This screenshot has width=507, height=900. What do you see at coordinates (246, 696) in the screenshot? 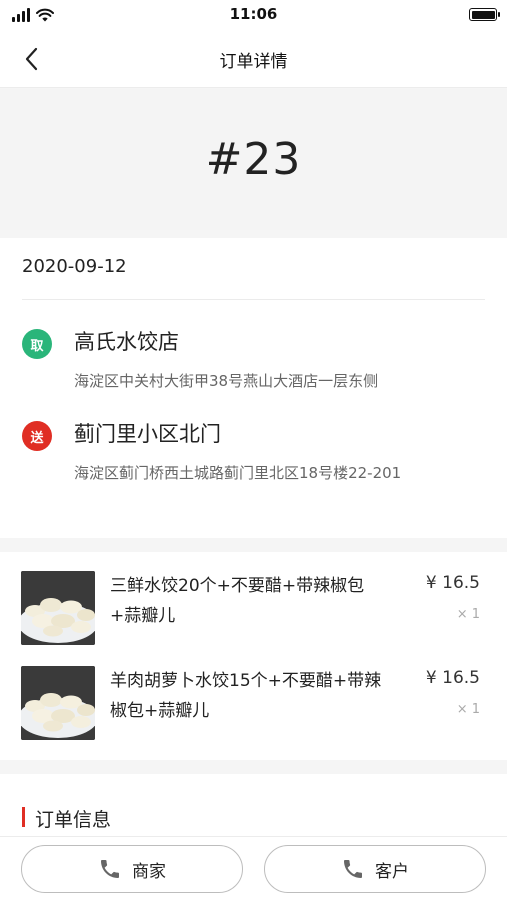
I see `item-name: 羊肉胡萝卜水饺15个+不要醋+带辣椒包+蒜瓣儿` at bounding box center [246, 696].